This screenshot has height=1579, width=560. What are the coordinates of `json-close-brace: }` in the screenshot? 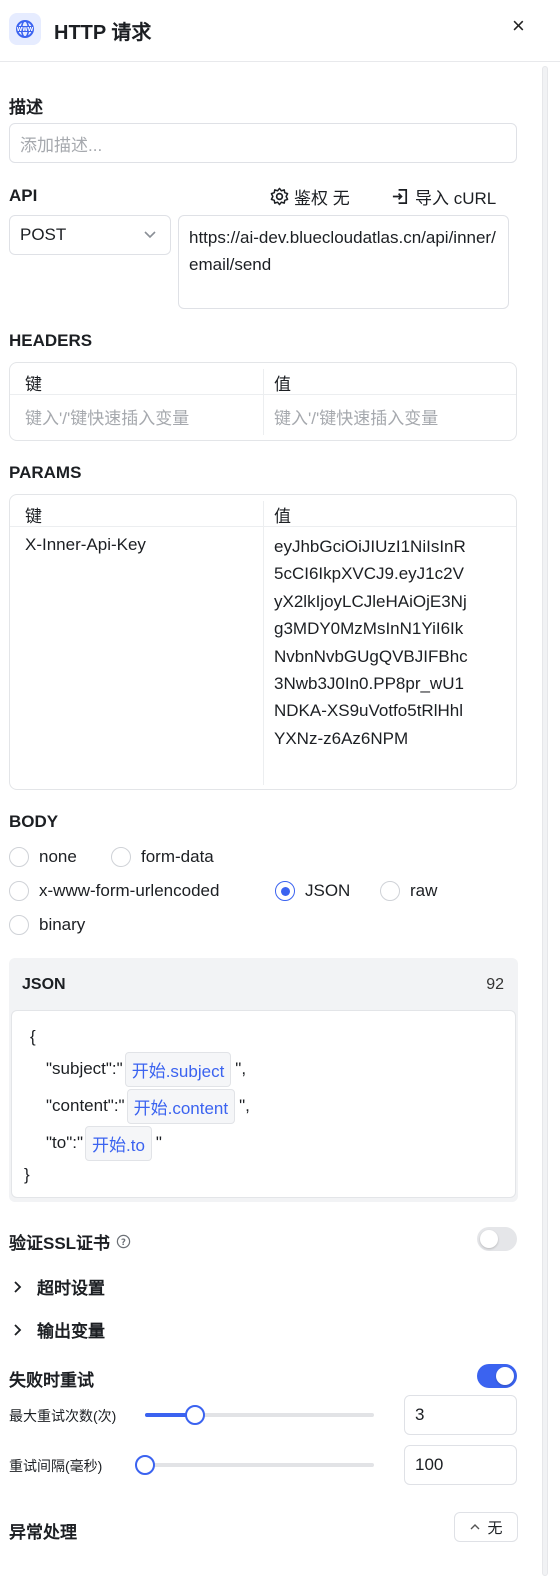 It's located at (27, 1174).